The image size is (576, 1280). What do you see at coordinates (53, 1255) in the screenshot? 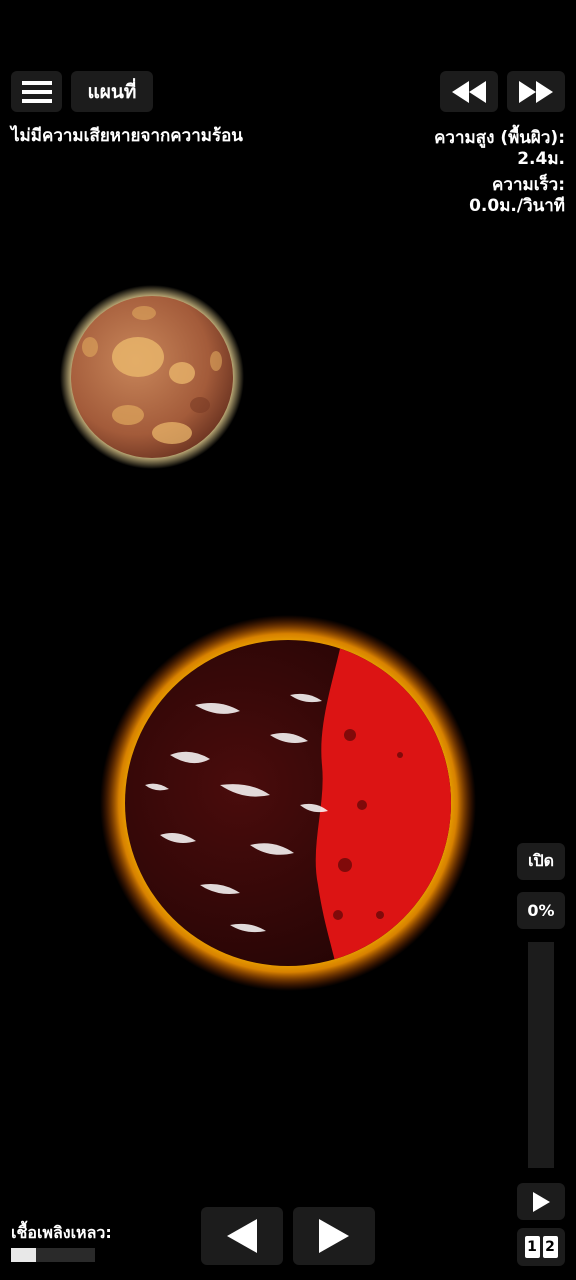
I see `fuel-gauge` at bounding box center [53, 1255].